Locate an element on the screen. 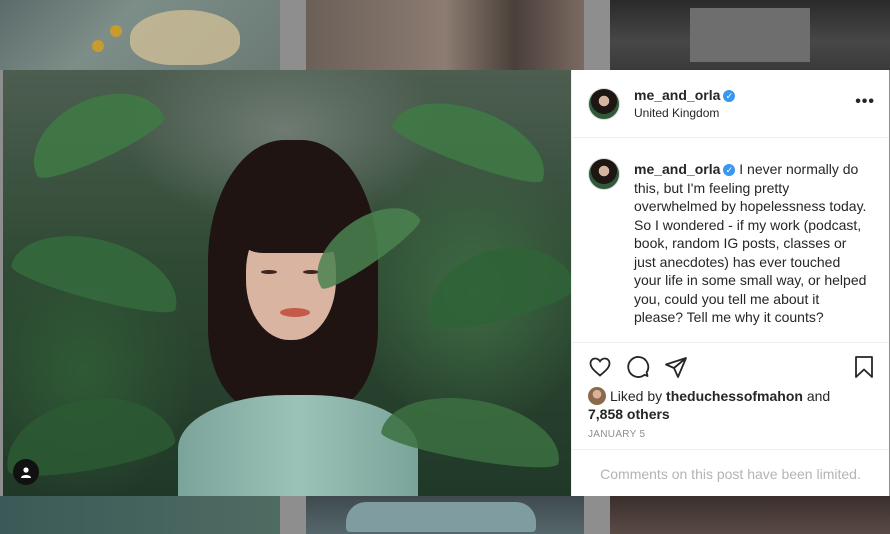 The image size is (890, 534). more-options-icon: ••• is located at coordinates (865, 102).